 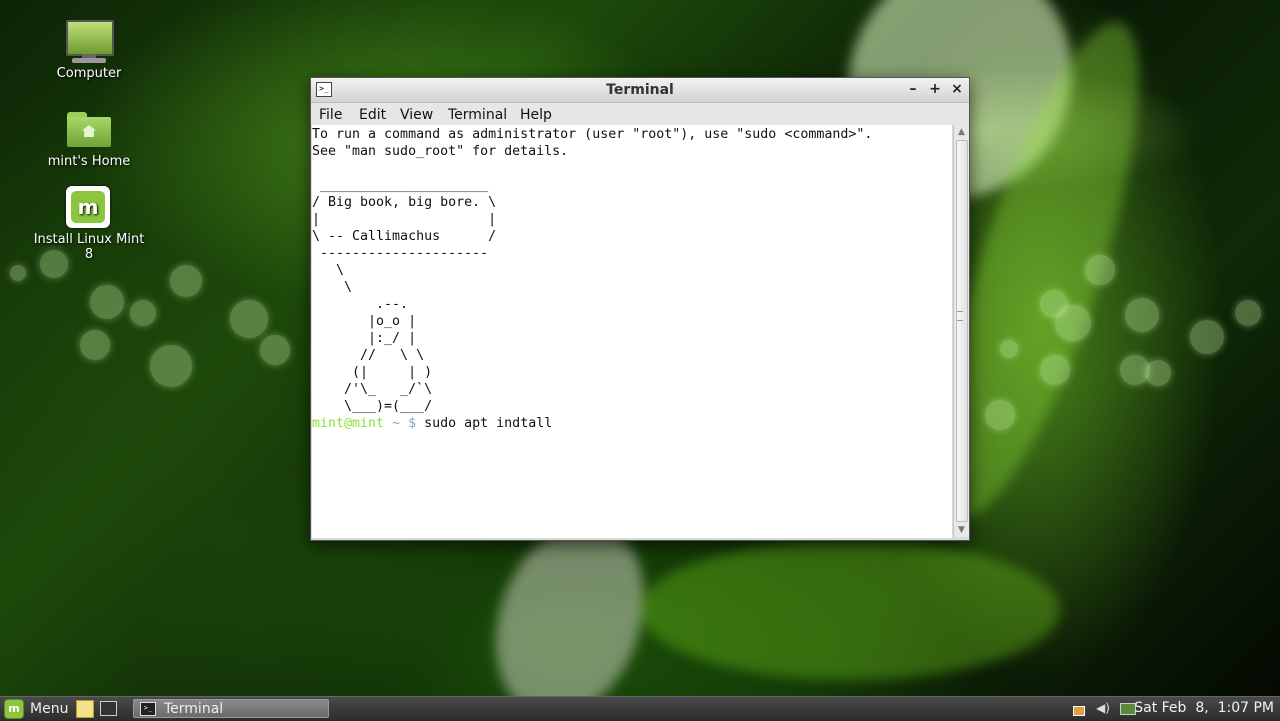 I want to click on start-menu-button: m Menu, so click(x=36, y=709).